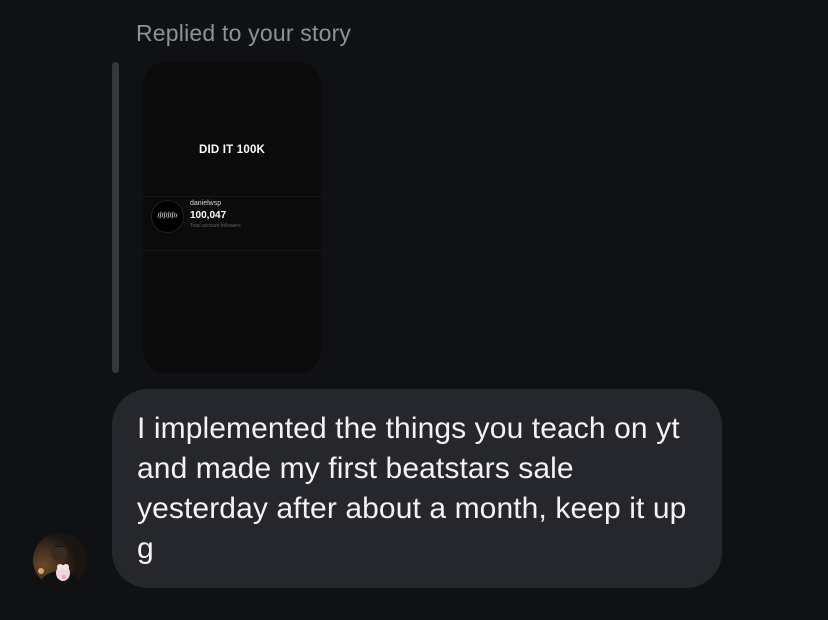 The height and width of the screenshot is (620, 828). I want to click on quote-bar, so click(115, 217).